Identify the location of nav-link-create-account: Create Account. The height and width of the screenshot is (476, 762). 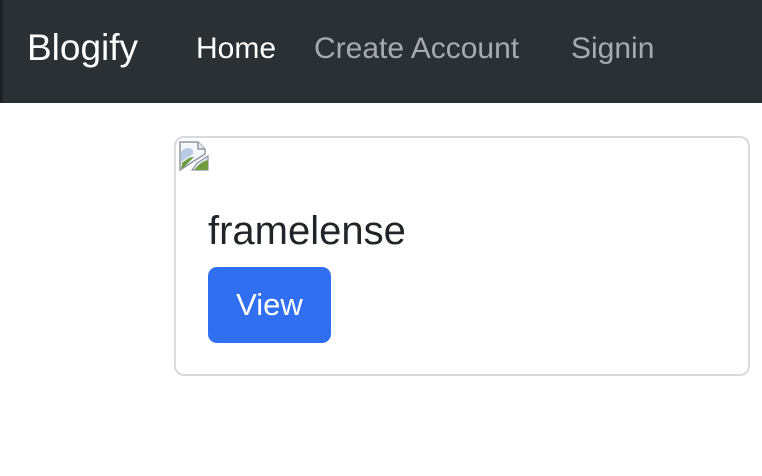
(416, 49).